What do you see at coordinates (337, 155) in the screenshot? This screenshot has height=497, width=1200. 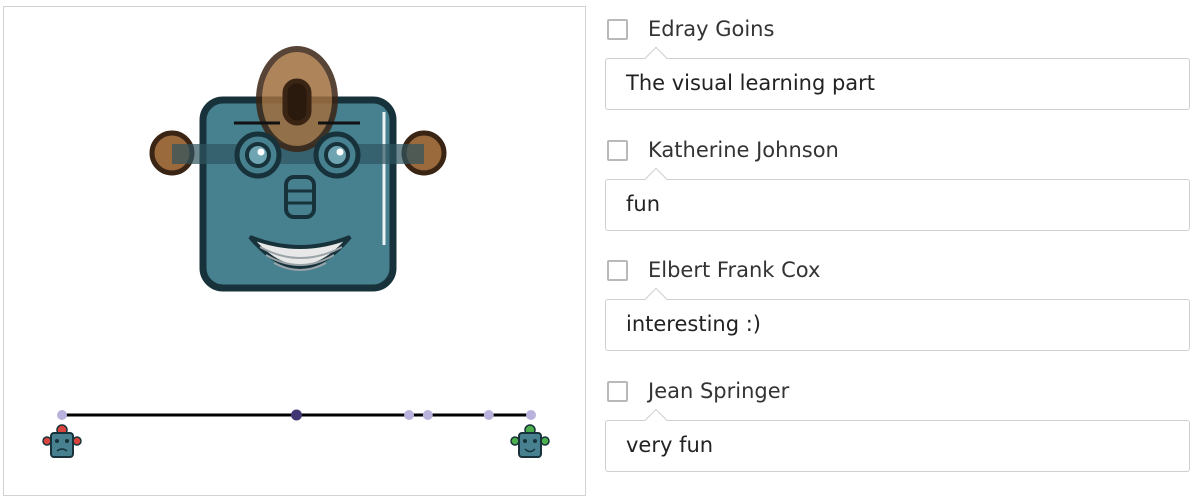 I see `right-eye` at bounding box center [337, 155].